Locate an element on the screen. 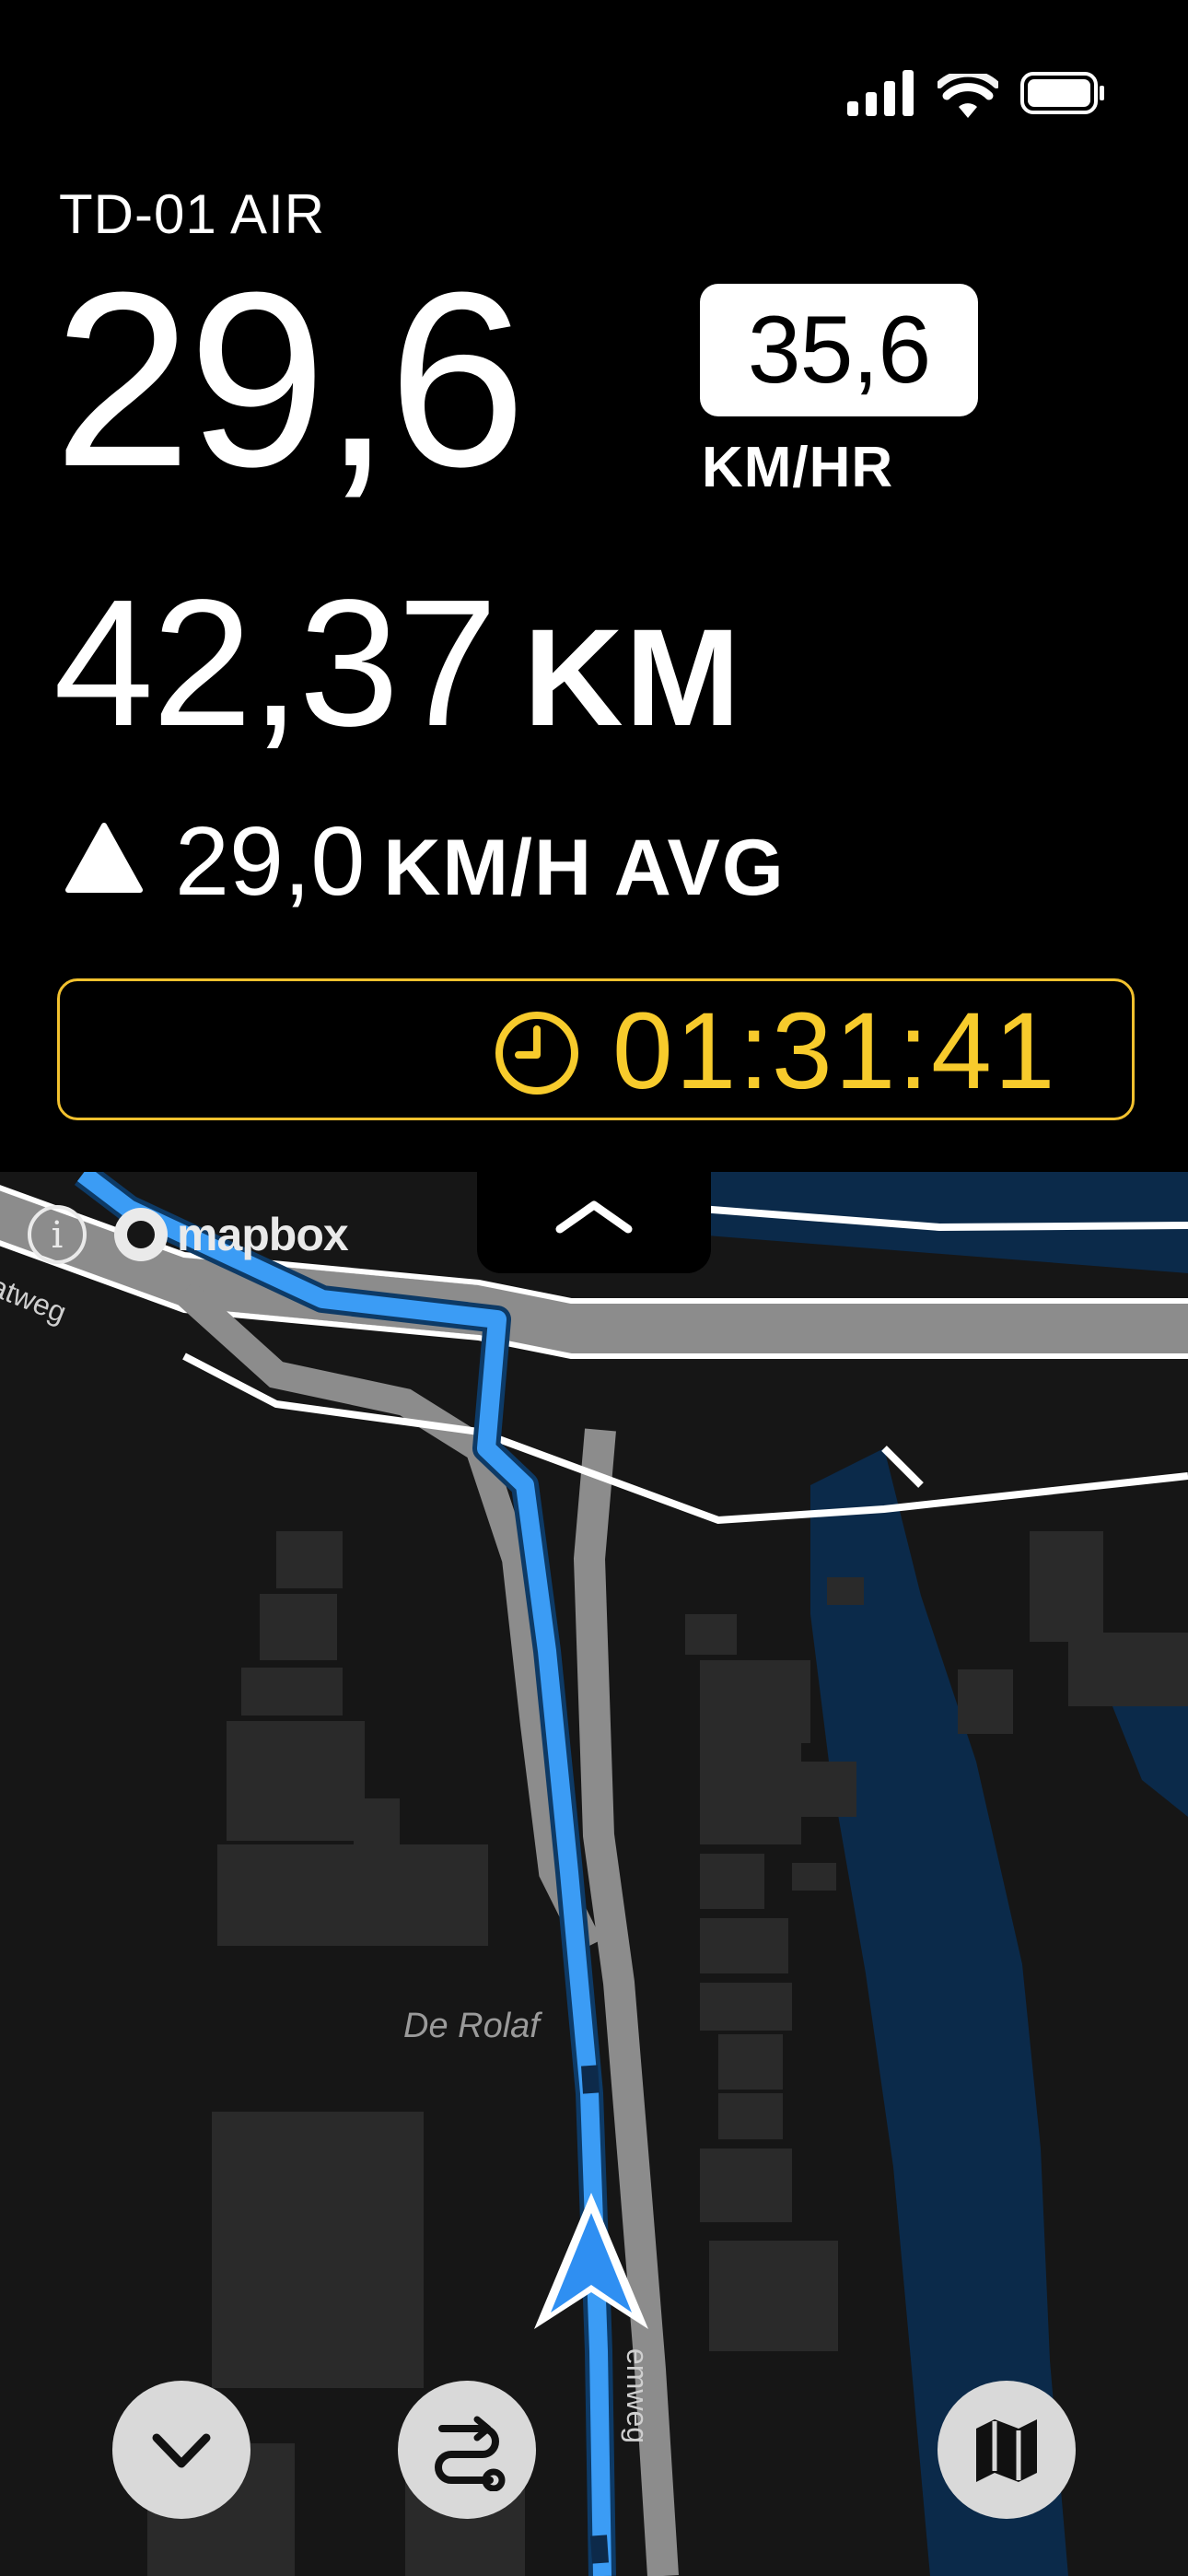 The image size is (1188, 2576). current-speed: 29,6 is located at coordinates (289, 380).